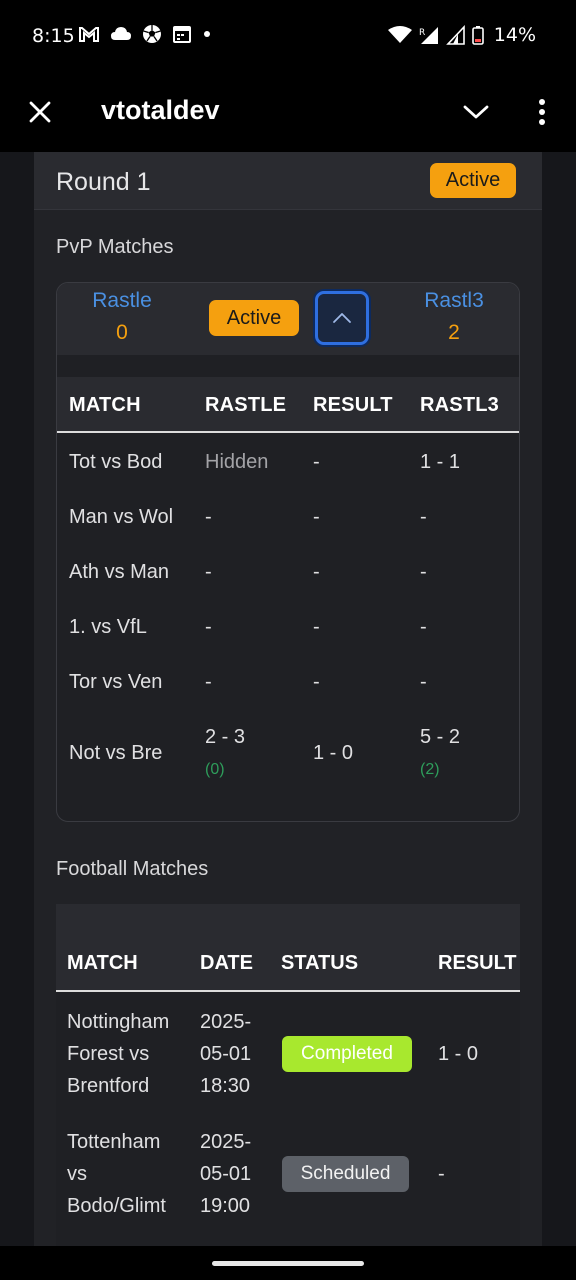  I want to click on more-vertical-icon, so click(542, 112).